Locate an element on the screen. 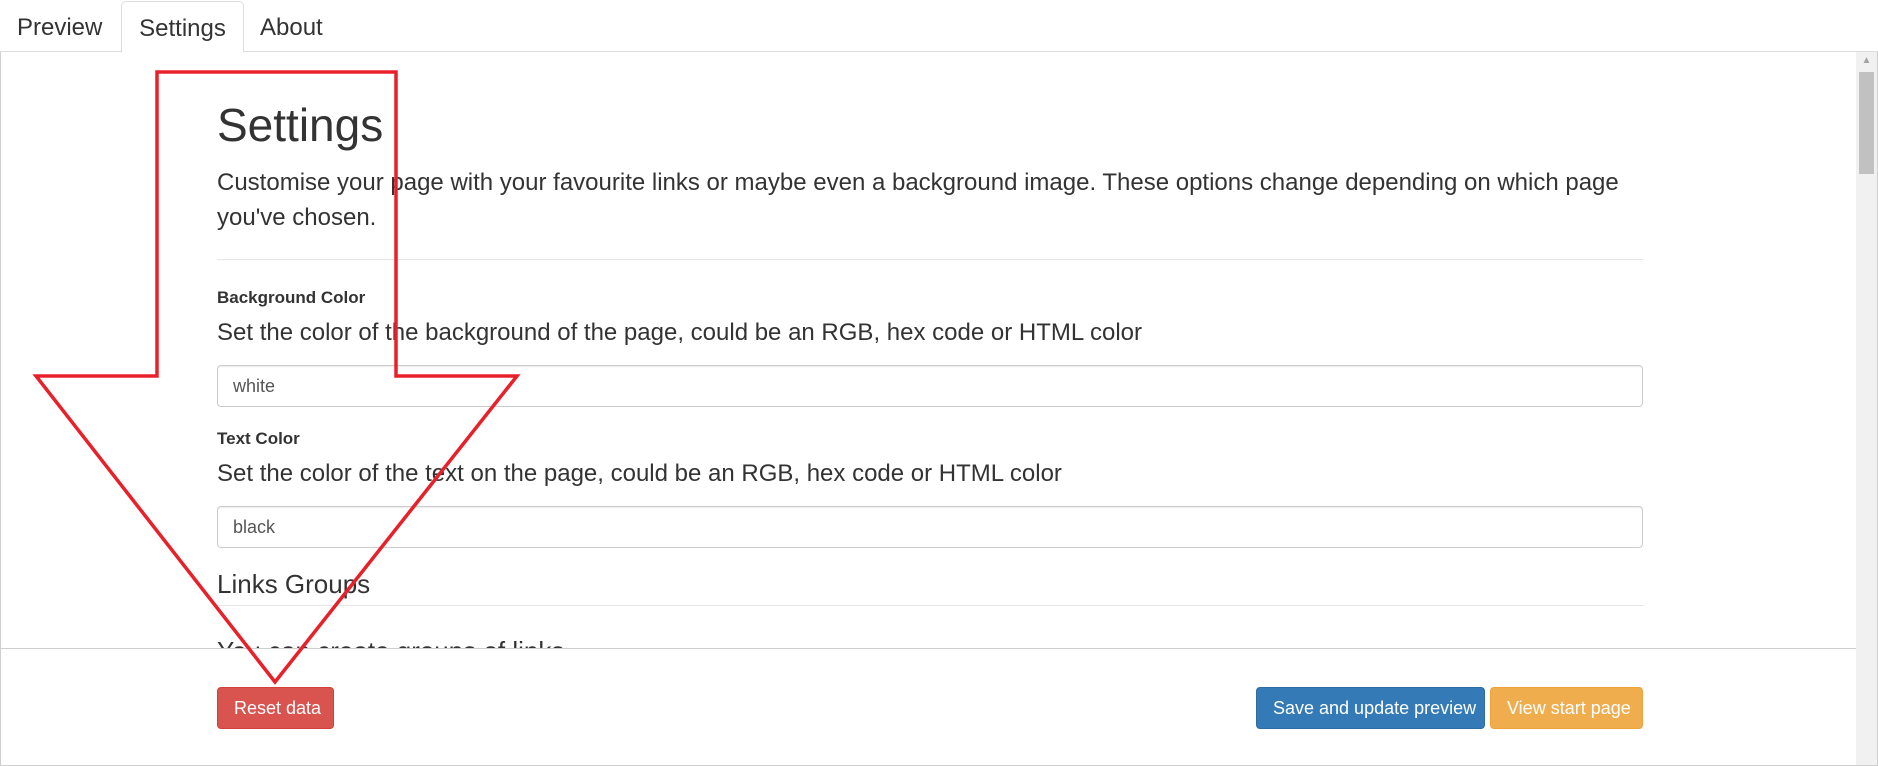  tab-settings: Settings is located at coordinates (182, 27).